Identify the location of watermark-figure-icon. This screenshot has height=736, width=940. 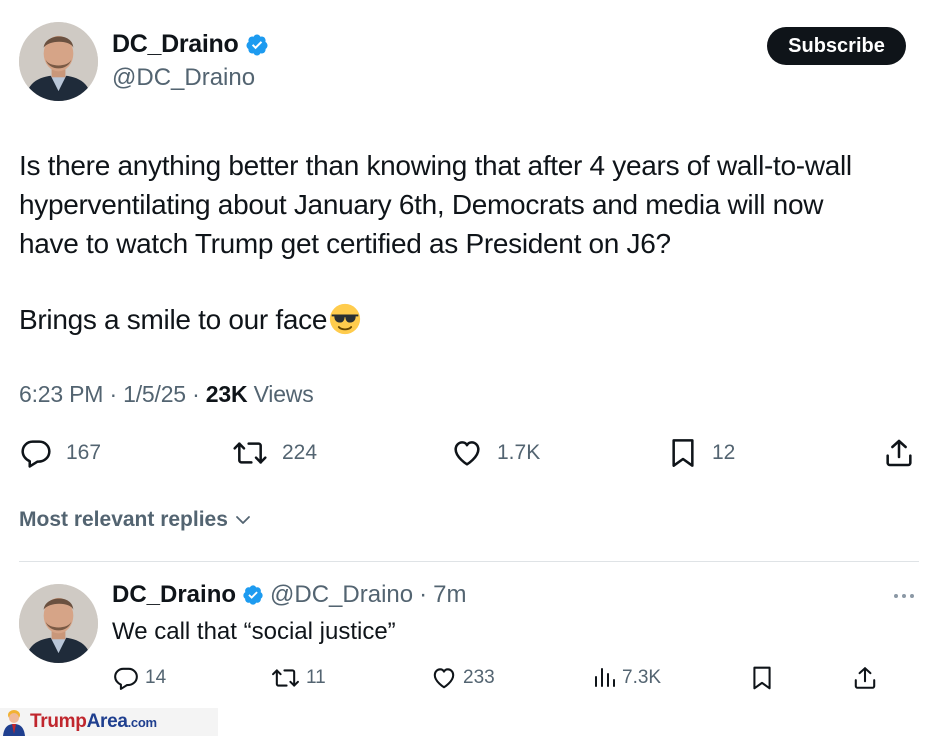
(14, 723).